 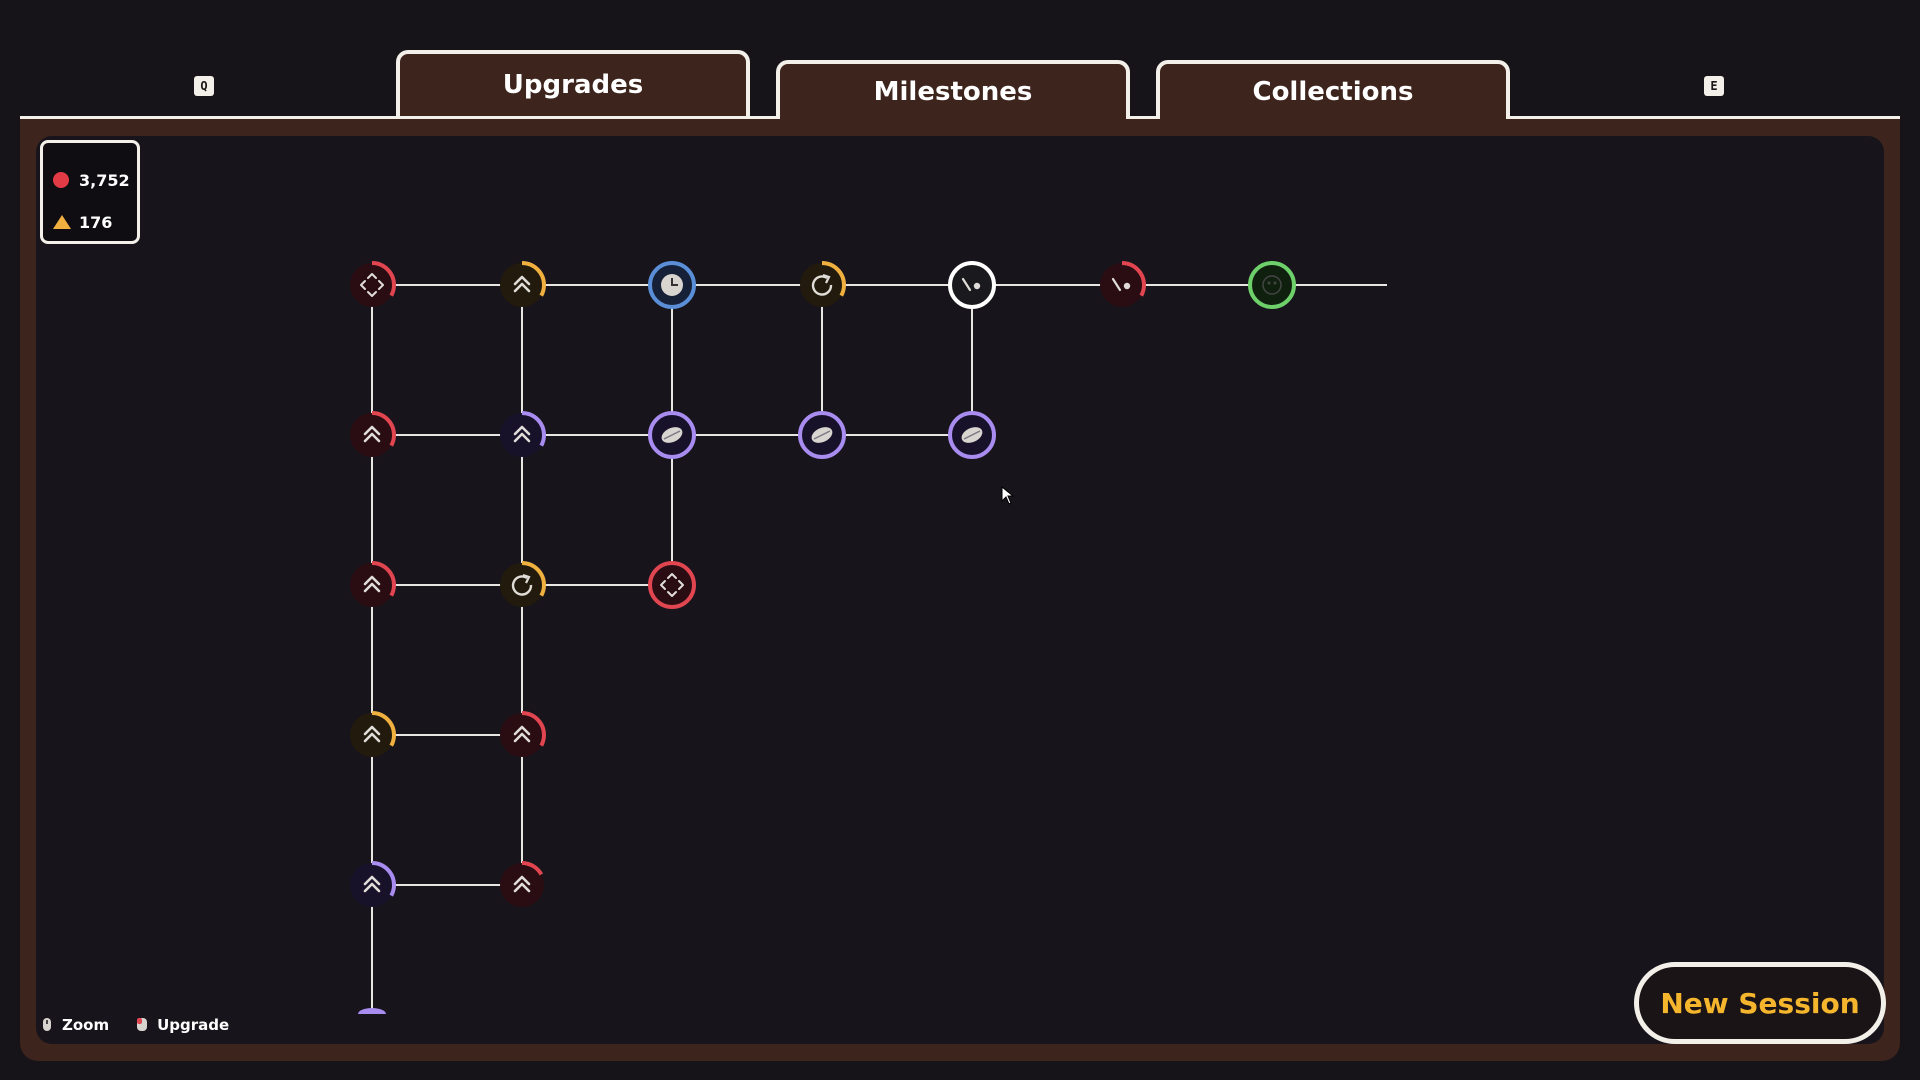 What do you see at coordinates (134, 1025) in the screenshot?
I see `control-hints: Zoom Upgrade` at bounding box center [134, 1025].